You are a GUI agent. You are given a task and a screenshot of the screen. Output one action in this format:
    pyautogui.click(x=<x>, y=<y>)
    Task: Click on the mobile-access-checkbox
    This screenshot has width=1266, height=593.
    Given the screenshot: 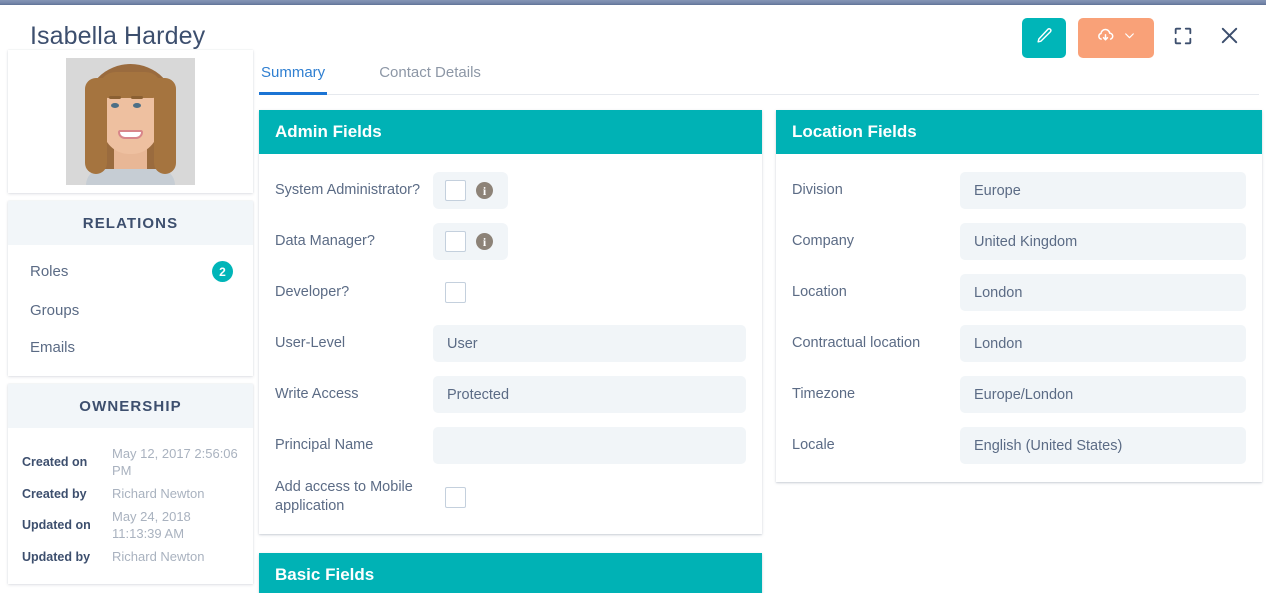 What is the action you would take?
    pyautogui.click(x=455, y=497)
    